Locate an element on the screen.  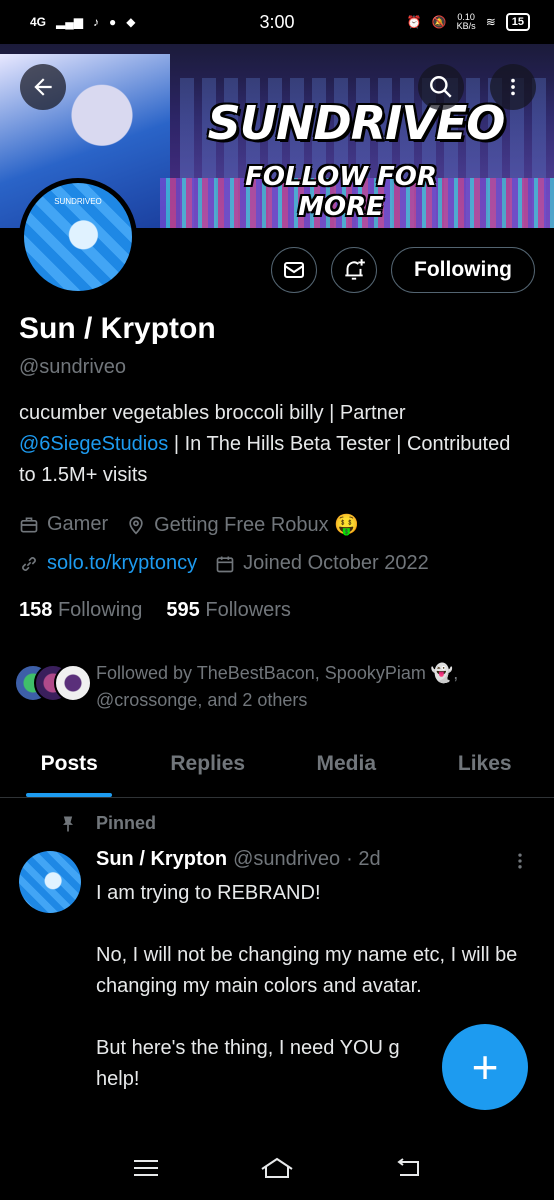
post-author-name: Sun / Krypton is located at coordinates (161, 859).